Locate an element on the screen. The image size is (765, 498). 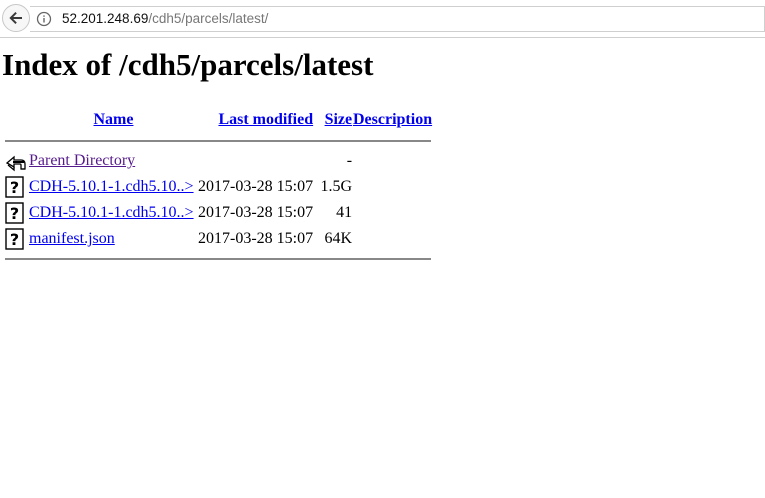
url-text: 52.201.248.69/cdh5/parcels/latest/ is located at coordinates (165, 18).